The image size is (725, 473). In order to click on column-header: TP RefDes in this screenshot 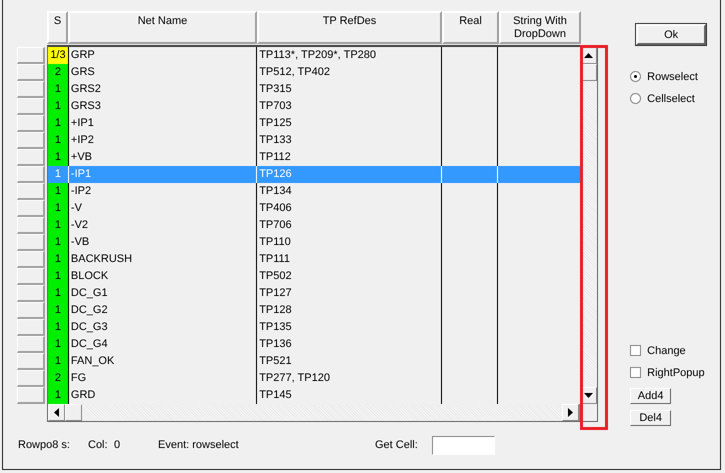, I will do `click(349, 27)`.